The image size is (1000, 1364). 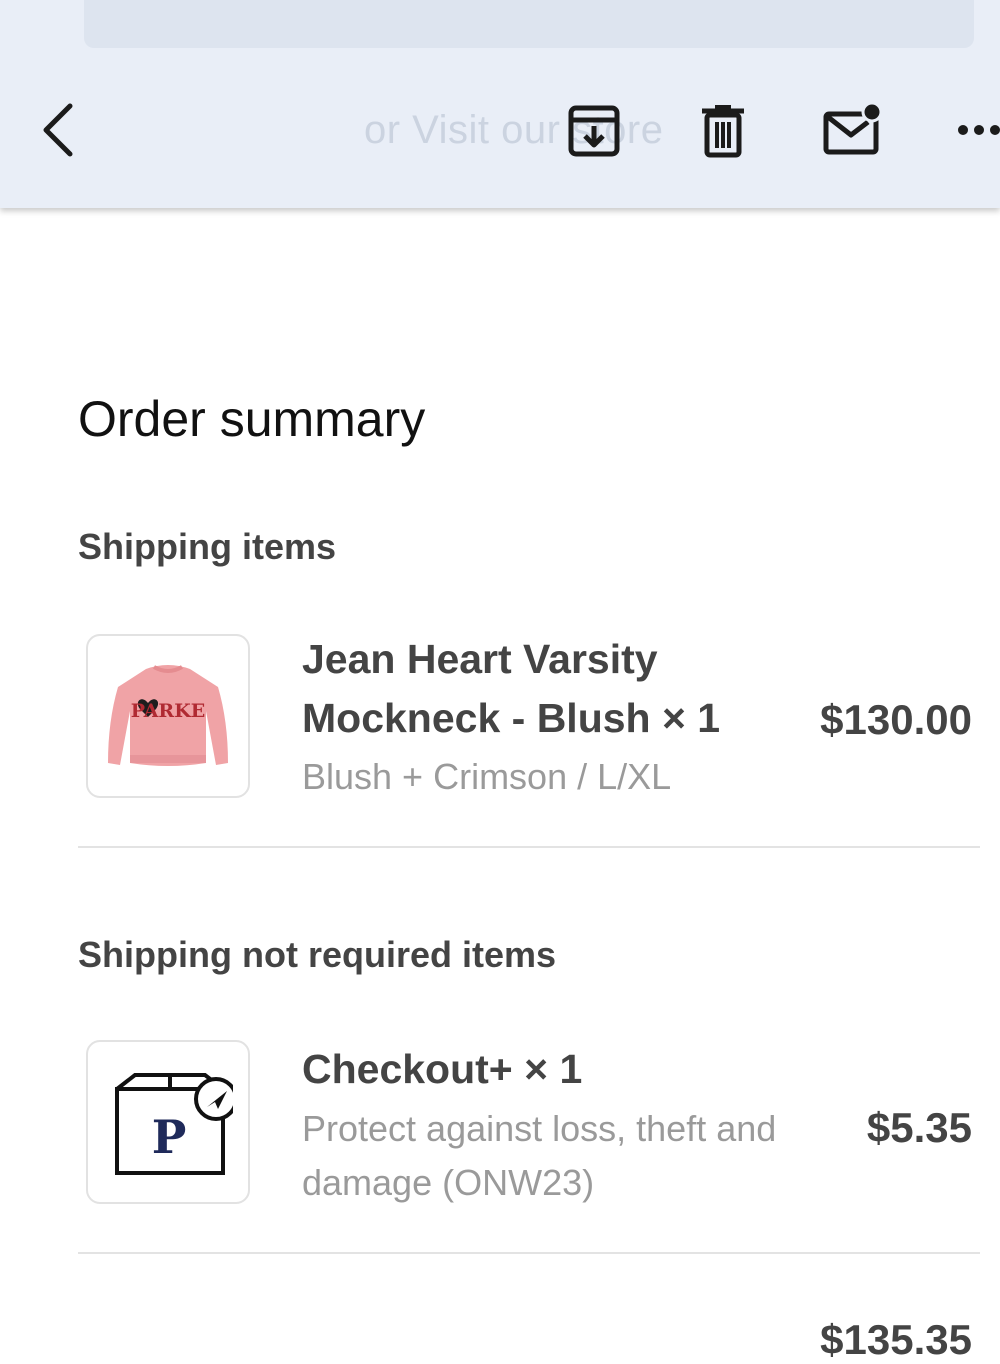 I want to click on shipping-items-heading: Shipping items, so click(x=207, y=546).